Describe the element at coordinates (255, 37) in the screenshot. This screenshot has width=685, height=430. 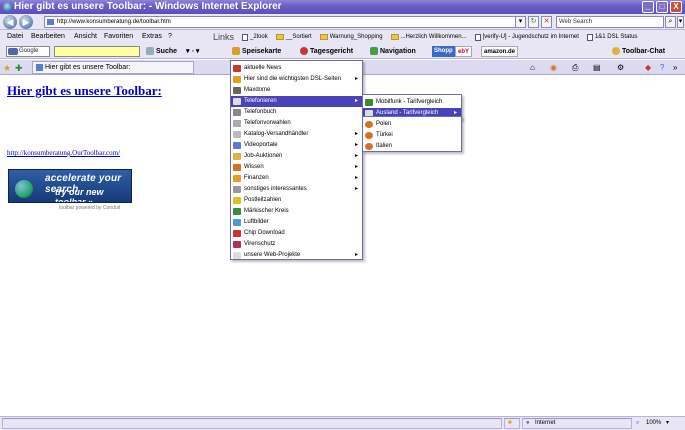
I see `link-item: _2look` at that location.